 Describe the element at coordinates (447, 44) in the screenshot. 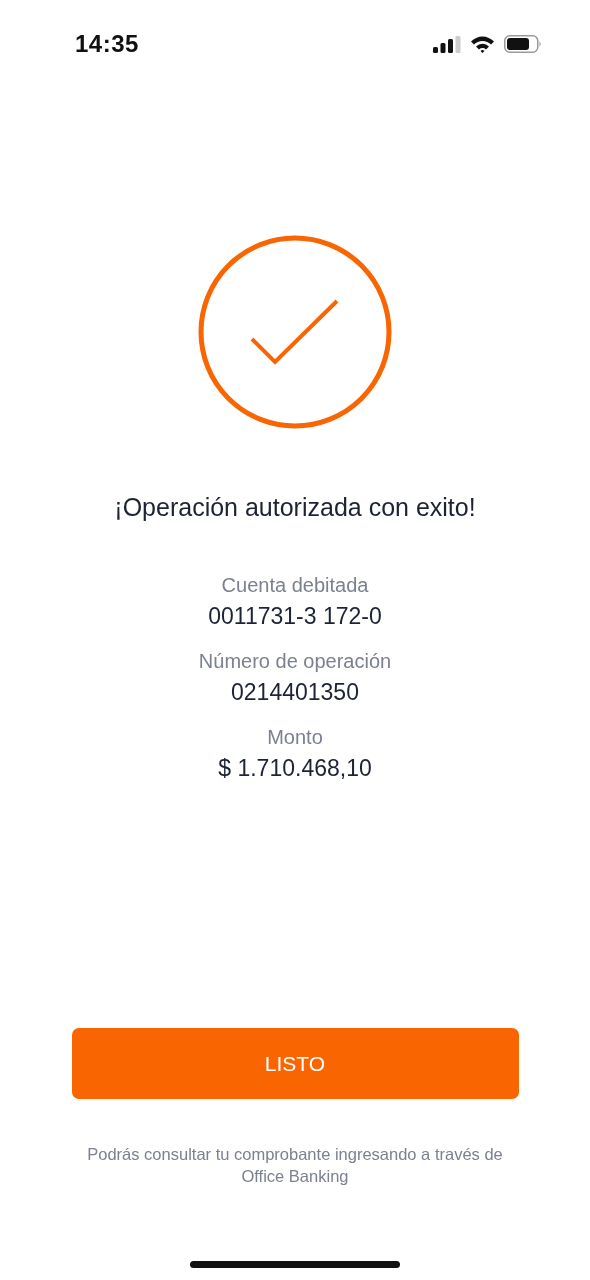

I see `signal-icon` at that location.